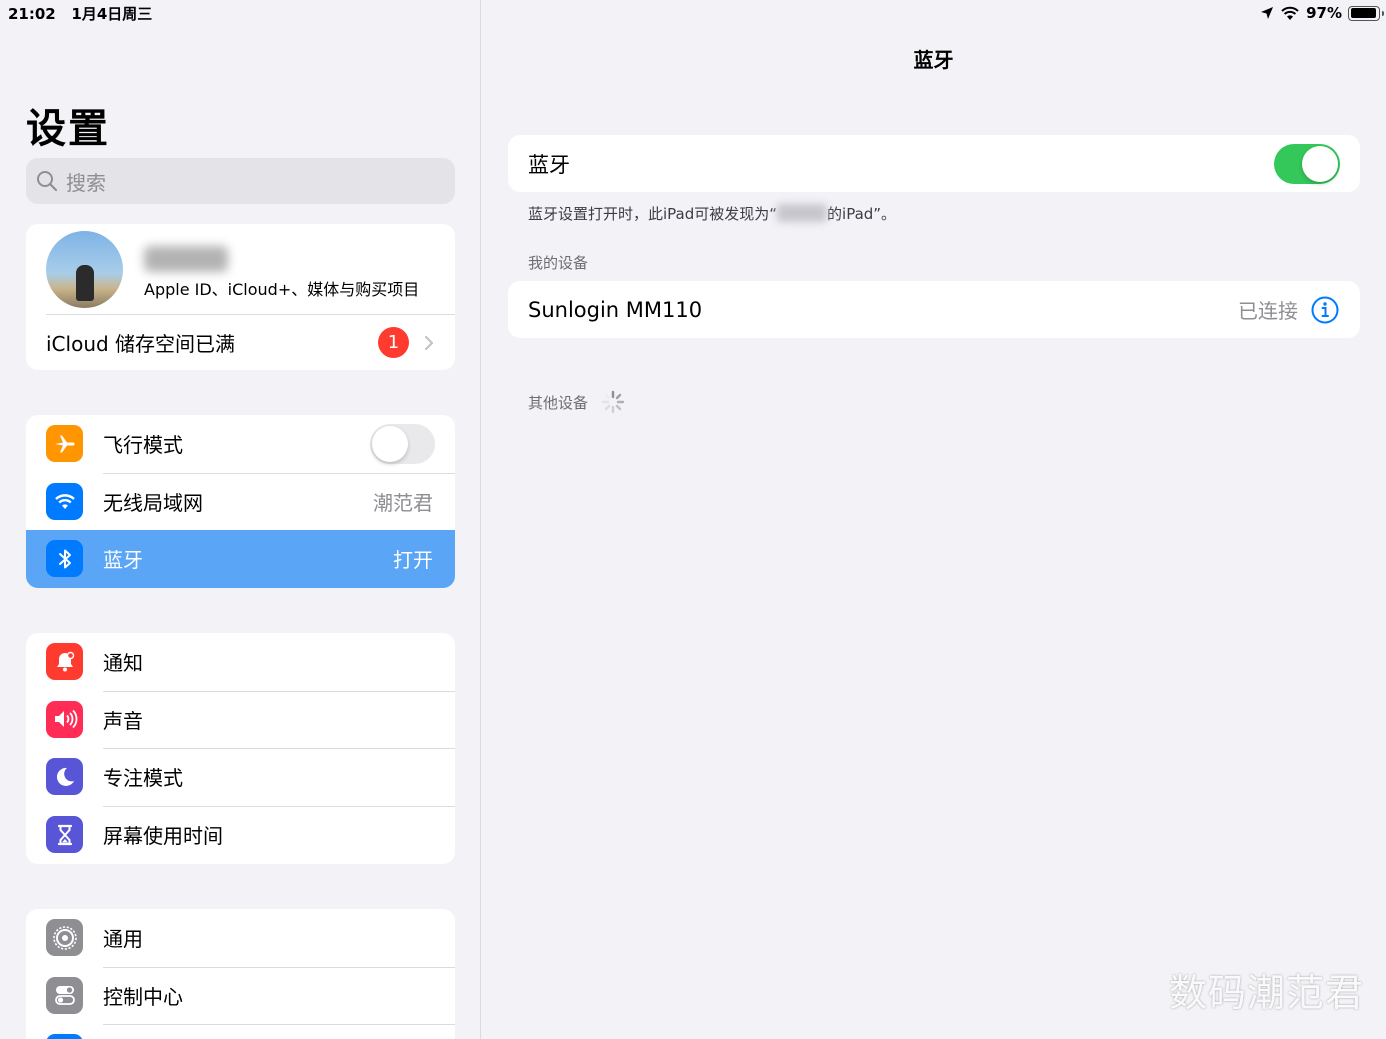 This screenshot has height=1039, width=1386. I want to click on battery-icon, so click(1366, 13).